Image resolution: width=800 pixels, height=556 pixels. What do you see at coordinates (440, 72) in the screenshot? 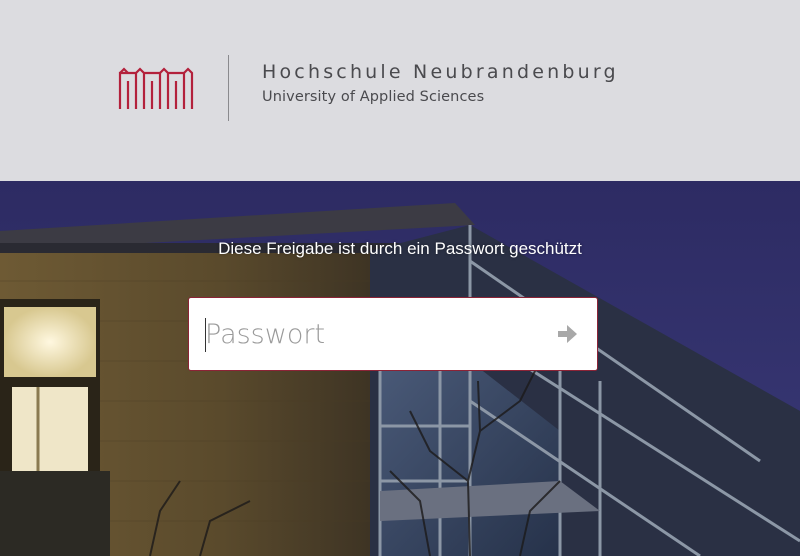
I see `university-name: Hochschule Neubrandenburg` at bounding box center [440, 72].